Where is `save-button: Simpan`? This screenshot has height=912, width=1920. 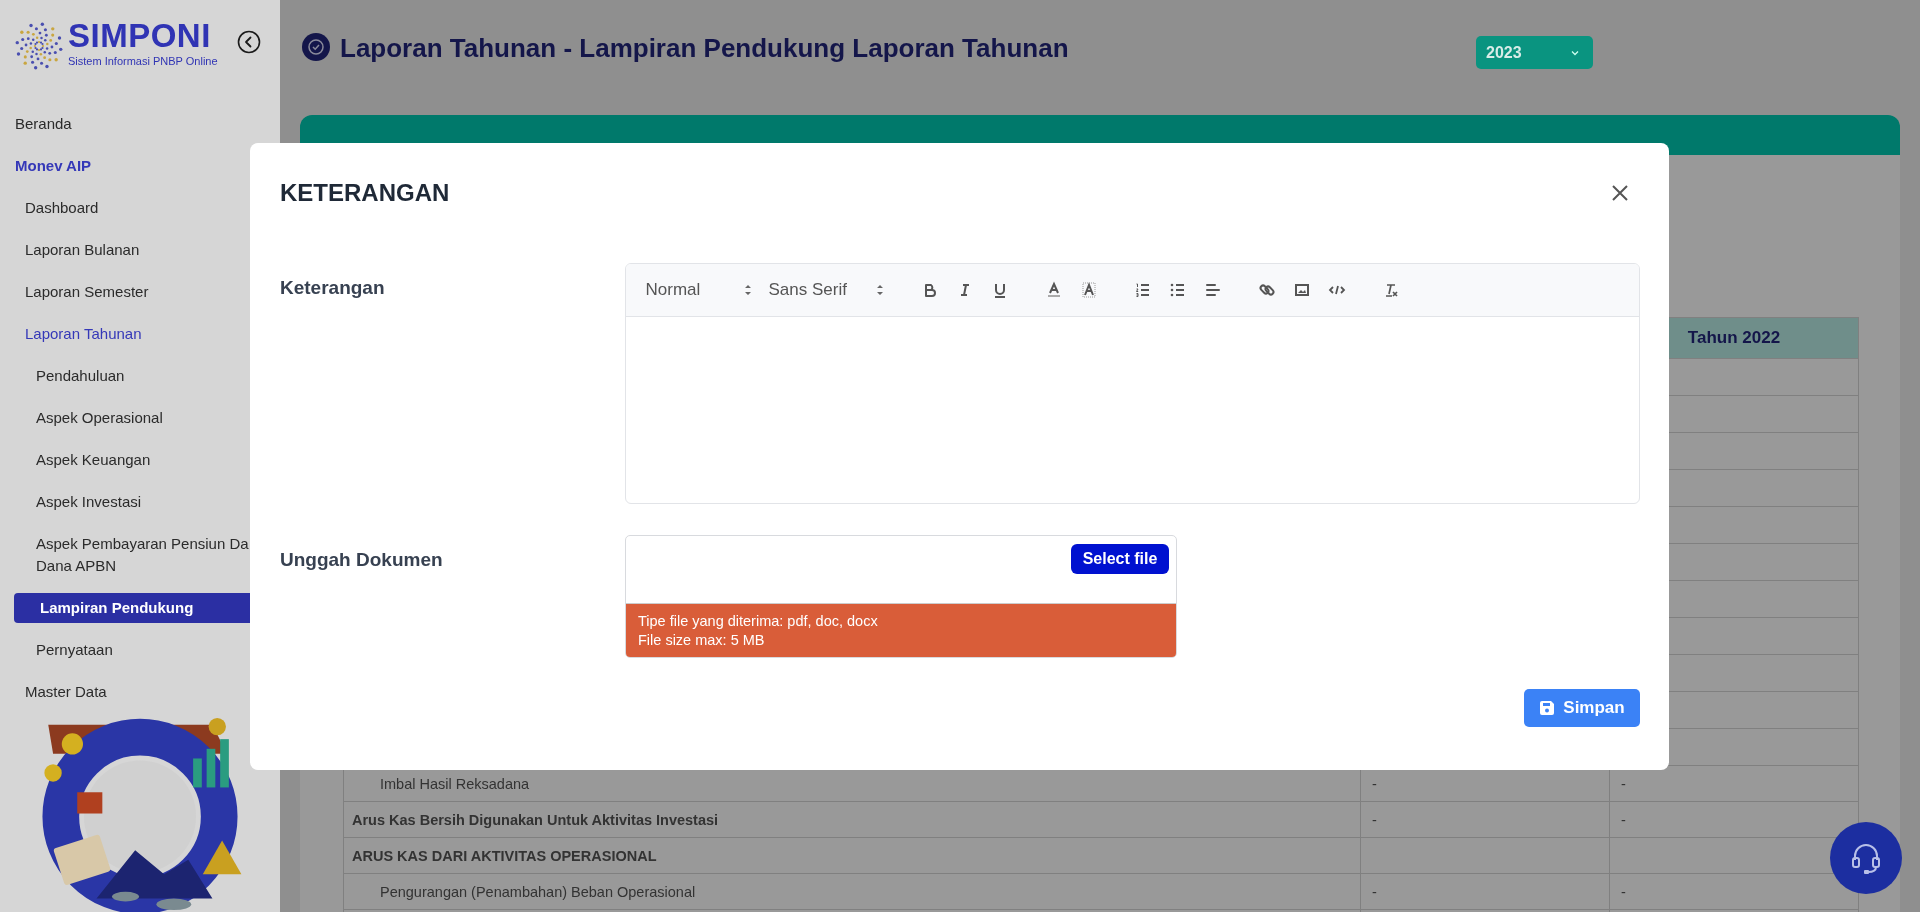
save-button: Simpan is located at coordinates (1582, 708).